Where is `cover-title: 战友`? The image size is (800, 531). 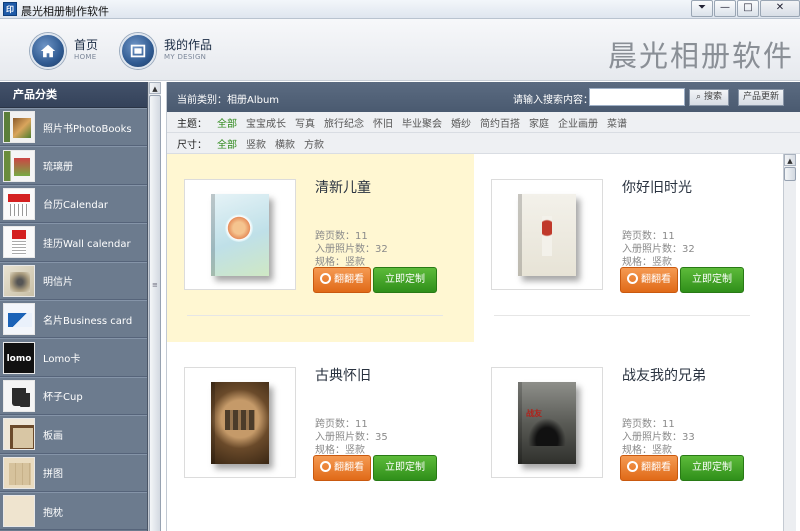 cover-title: 战友 is located at coordinates (534, 413).